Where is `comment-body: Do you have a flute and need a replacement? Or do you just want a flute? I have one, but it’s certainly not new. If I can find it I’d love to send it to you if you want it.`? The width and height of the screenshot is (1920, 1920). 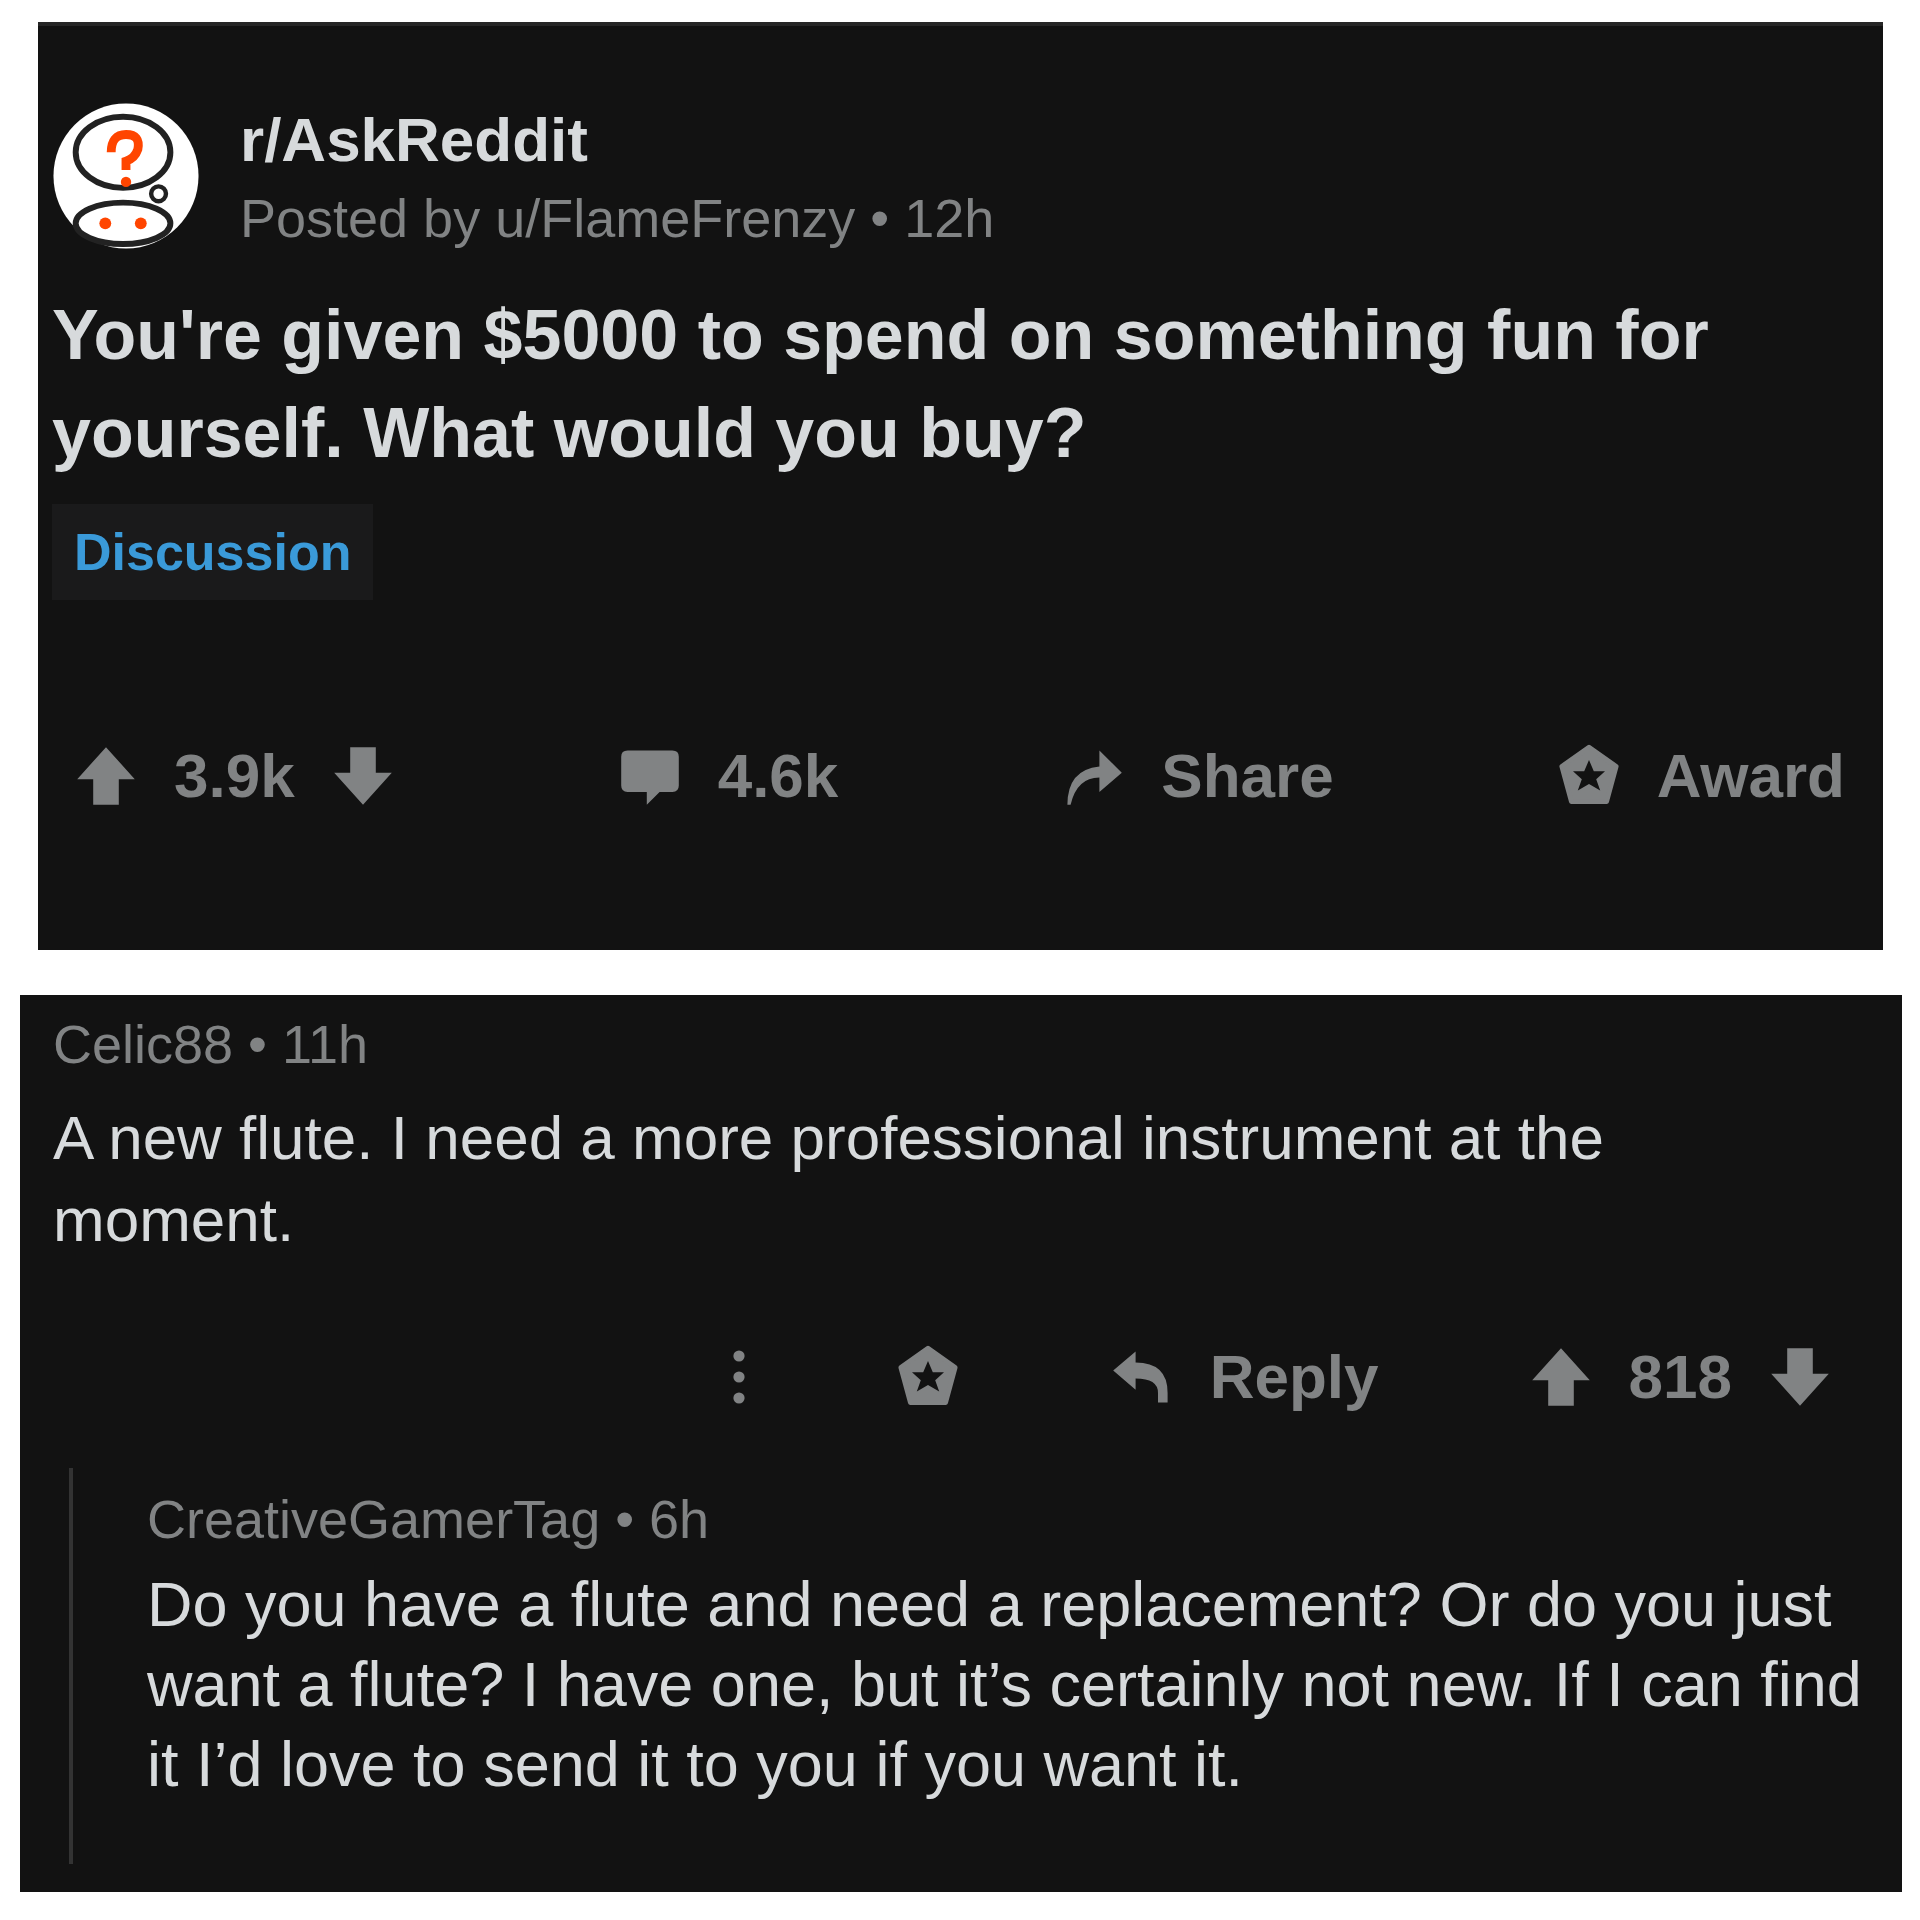
comment-body: Do you have a flute and need a replacement? Or do you just want a flute? I have one, but it’s certainly not new. If I can find it I’d love to send it to you if you want it. is located at coordinates (1004, 1684).